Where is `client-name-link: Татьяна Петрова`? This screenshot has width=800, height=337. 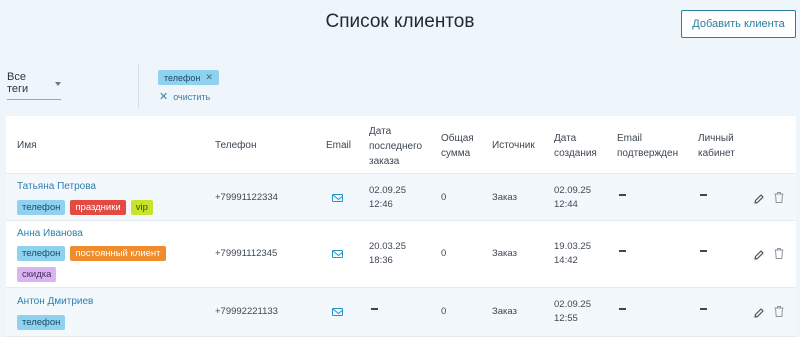
client-name-link: Татьяна Петрова is located at coordinates (56, 186).